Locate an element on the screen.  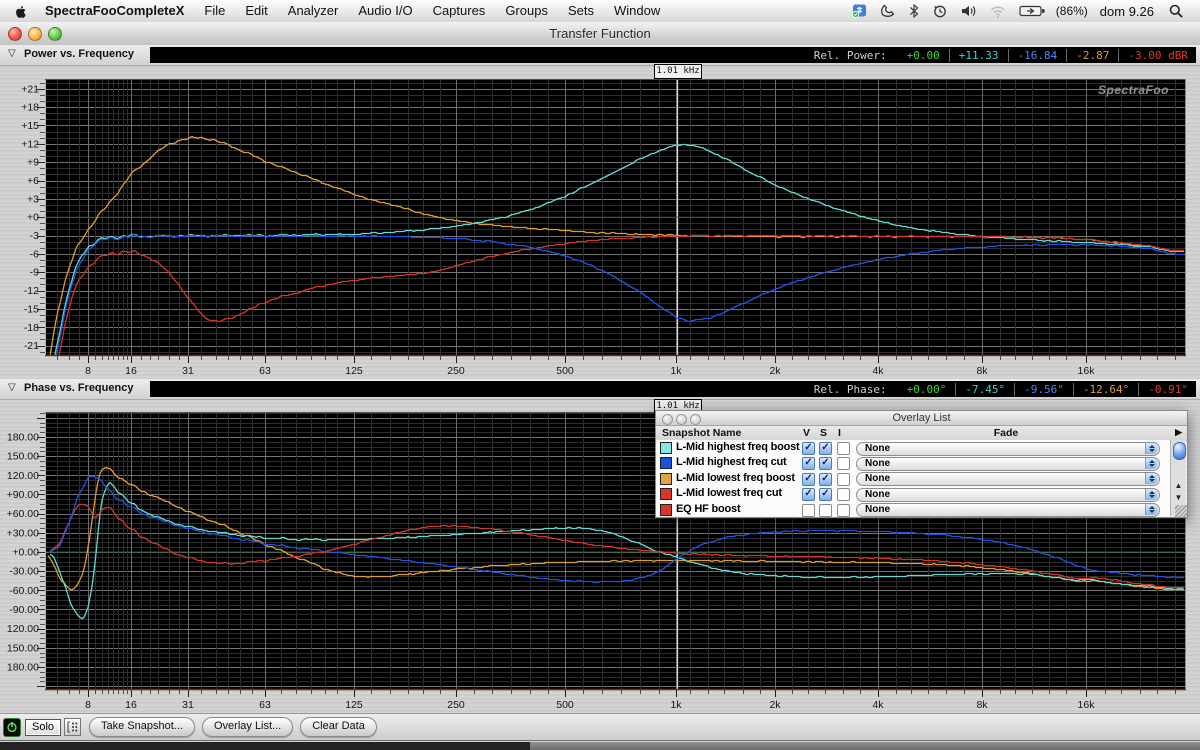
apple-icon is located at coordinates (21, 11).